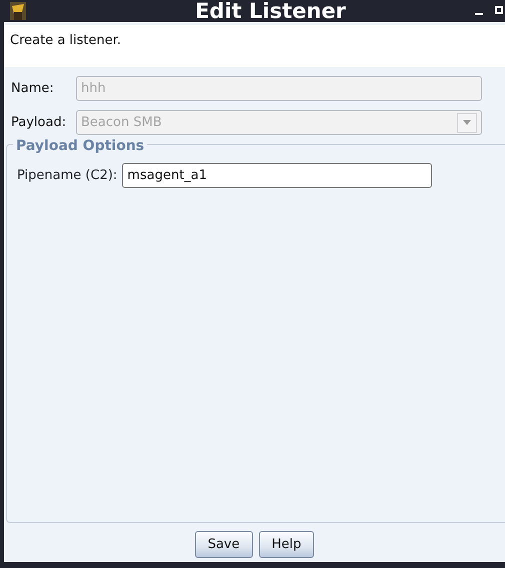 The image size is (505, 568). What do you see at coordinates (33, 89) in the screenshot?
I see `field-label: Name:` at bounding box center [33, 89].